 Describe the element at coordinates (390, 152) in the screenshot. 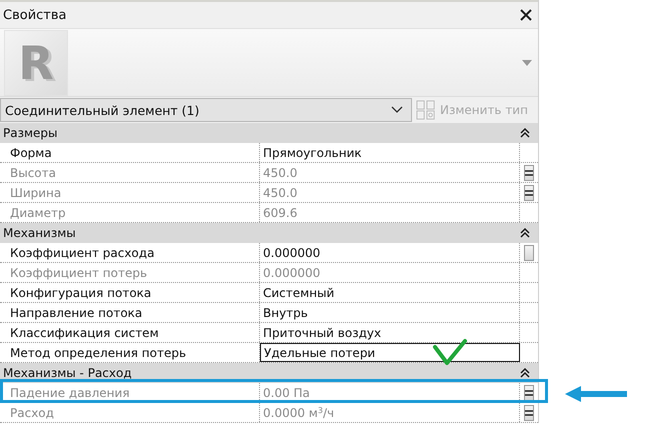

I see `parameter-value: Прямоугольник` at that location.